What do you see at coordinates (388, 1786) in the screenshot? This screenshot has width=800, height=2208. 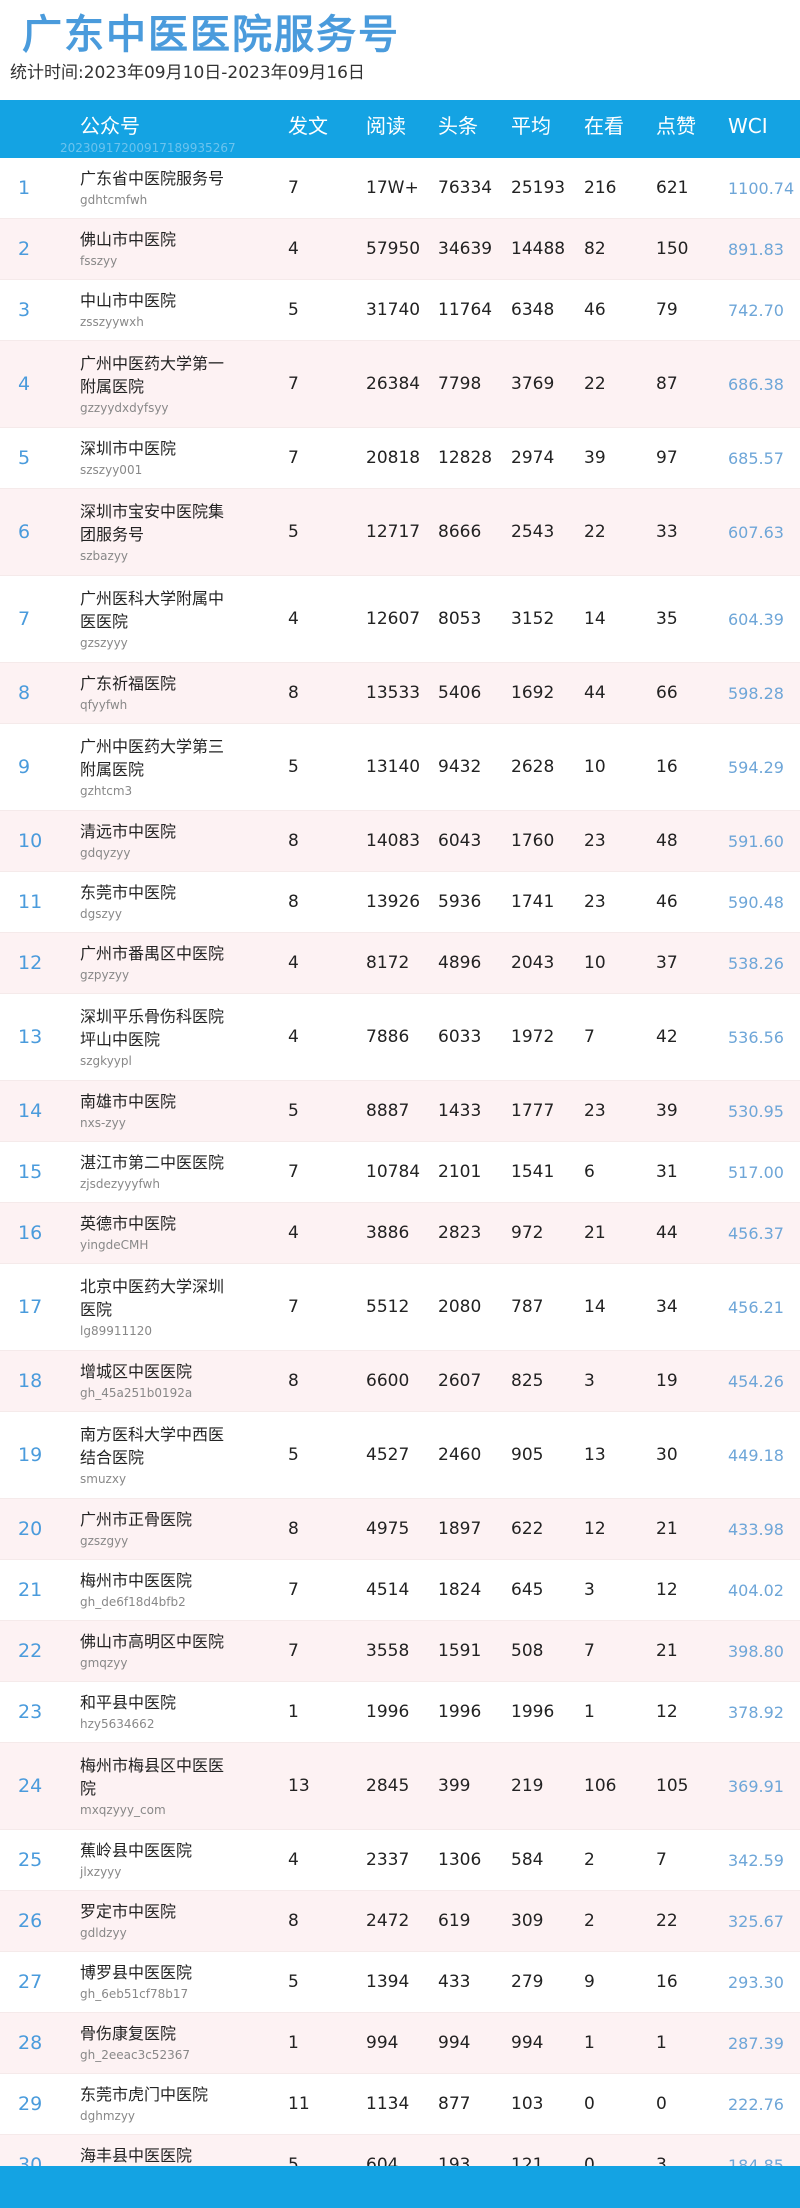 I see `read-cell: 2845` at bounding box center [388, 1786].